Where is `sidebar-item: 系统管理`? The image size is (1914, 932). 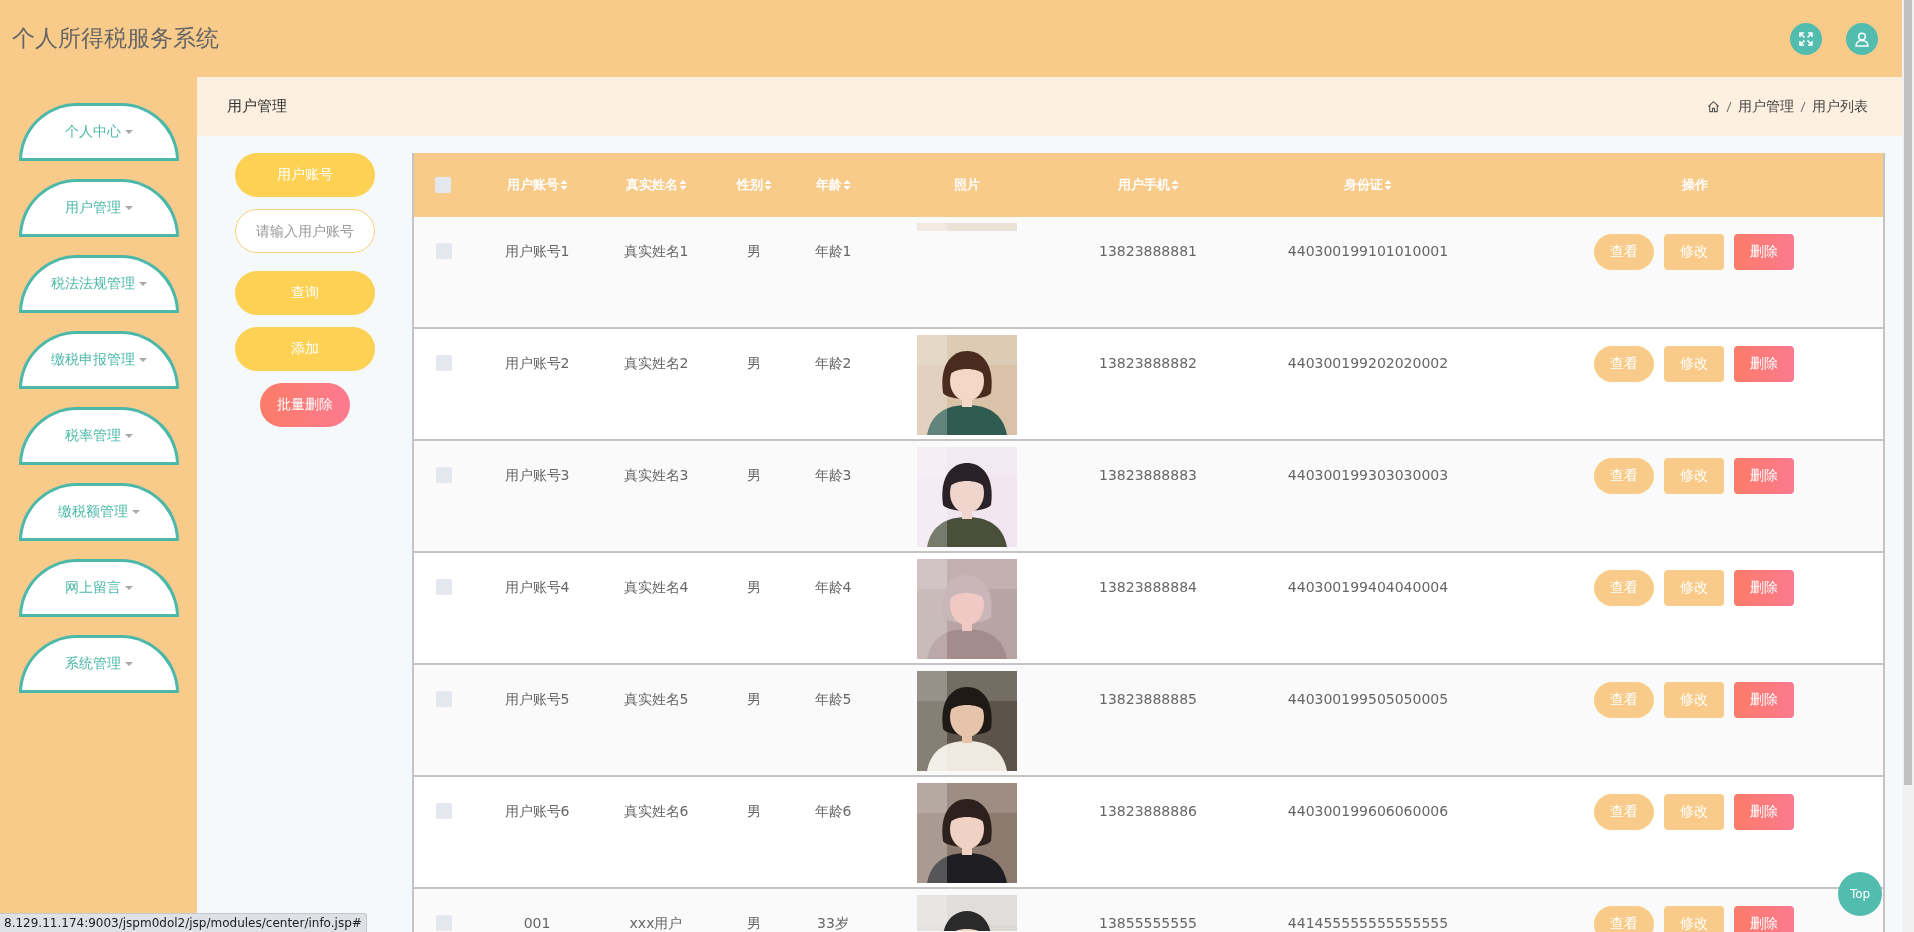 sidebar-item: 系统管理 is located at coordinates (98, 664).